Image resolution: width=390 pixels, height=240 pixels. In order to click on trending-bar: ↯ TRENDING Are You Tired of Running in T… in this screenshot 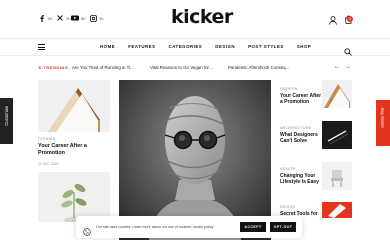, I will do `click(195, 68)`.